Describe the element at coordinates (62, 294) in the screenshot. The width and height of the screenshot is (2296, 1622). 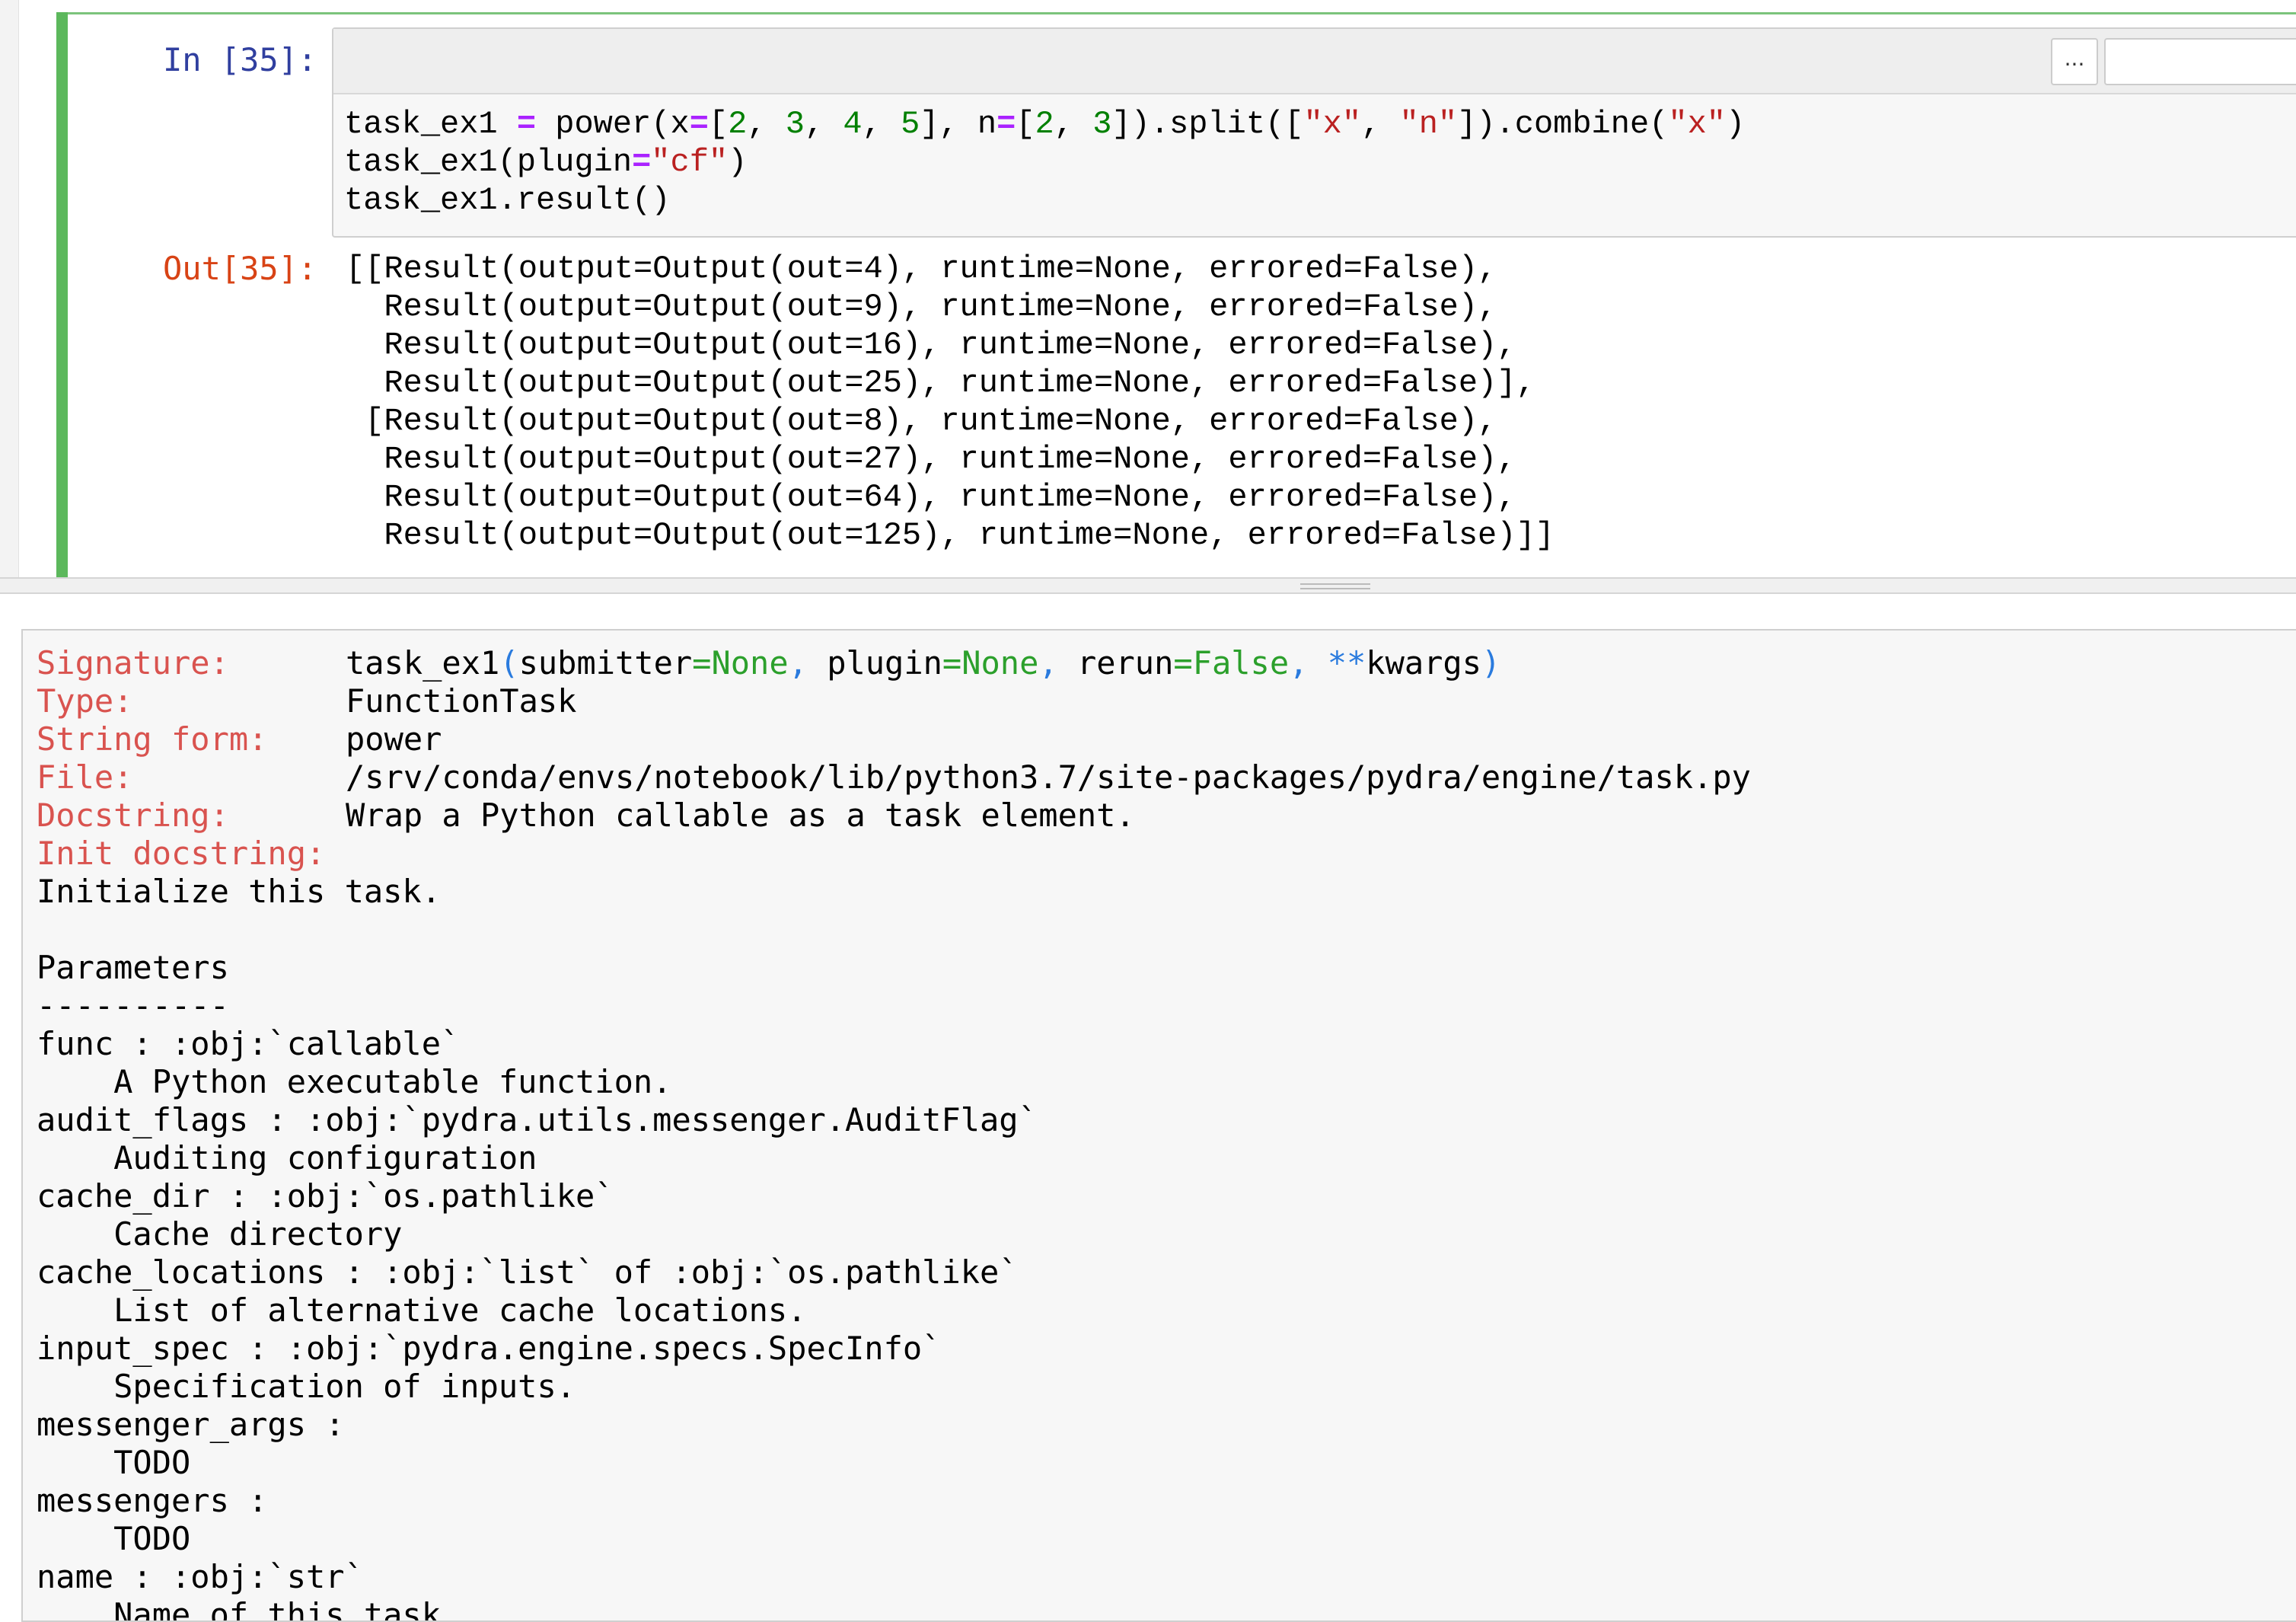
I see `cell-selection-bar` at that location.